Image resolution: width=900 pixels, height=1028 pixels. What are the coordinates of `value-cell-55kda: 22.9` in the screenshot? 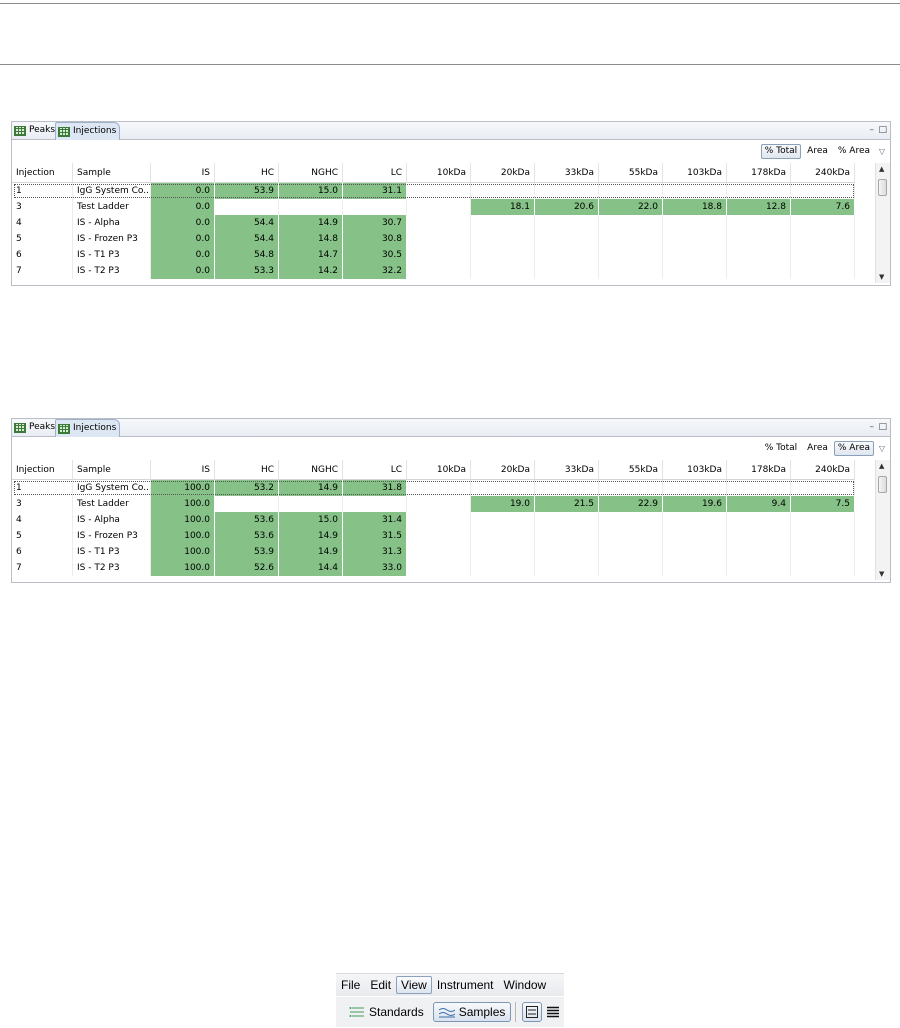 It's located at (631, 504).